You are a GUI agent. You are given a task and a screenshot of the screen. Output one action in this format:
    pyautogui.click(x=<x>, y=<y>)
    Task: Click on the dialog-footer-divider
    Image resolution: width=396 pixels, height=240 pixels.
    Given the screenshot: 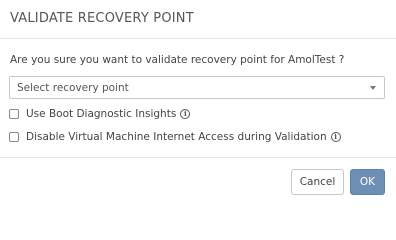 What is the action you would take?
    pyautogui.click(x=198, y=157)
    